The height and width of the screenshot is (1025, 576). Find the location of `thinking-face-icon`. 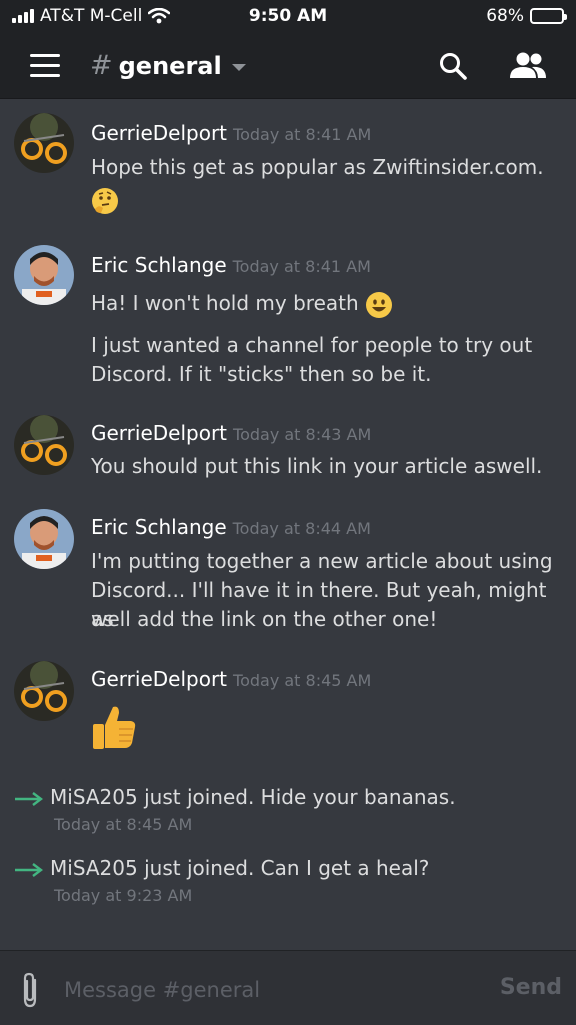

thinking-face-icon is located at coordinates (105, 200).